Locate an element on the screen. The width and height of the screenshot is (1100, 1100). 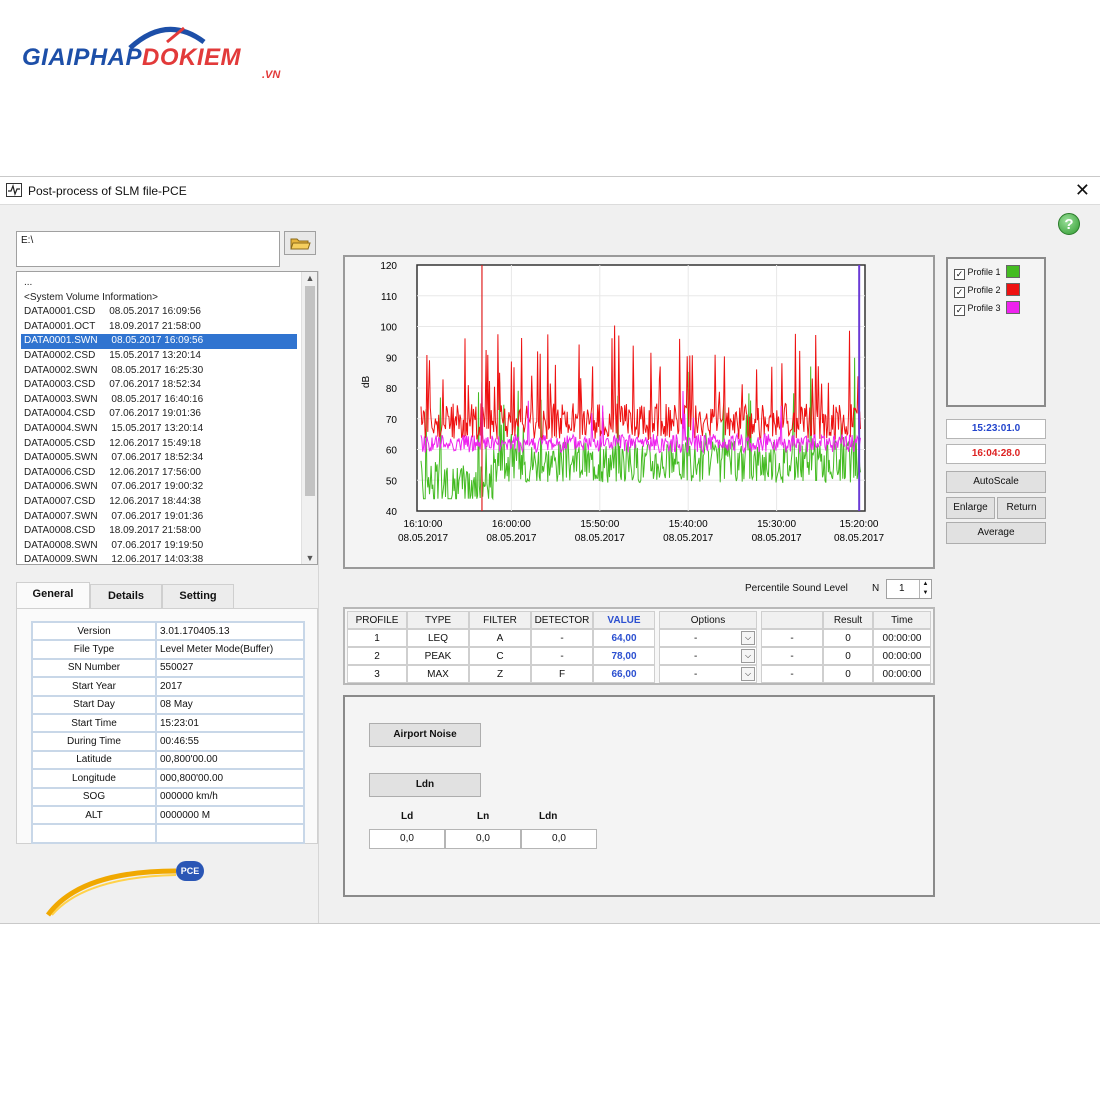
open-folder-button is located at coordinates (300, 243).